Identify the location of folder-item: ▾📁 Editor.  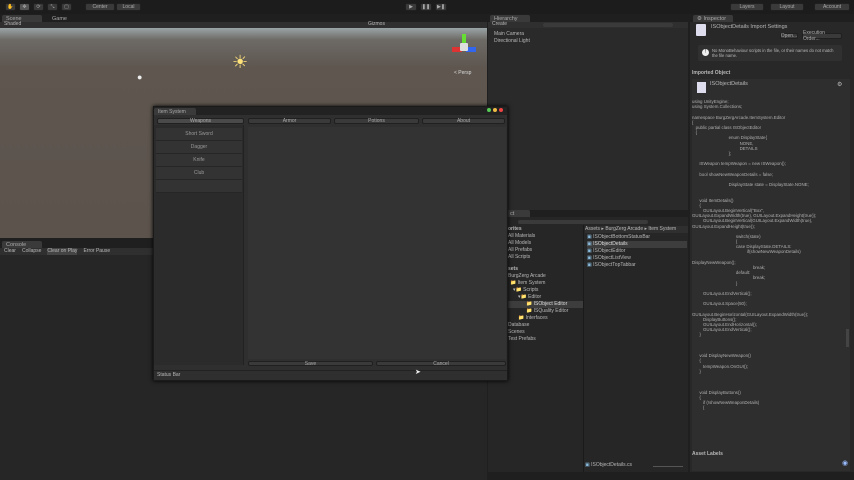
(545, 297).